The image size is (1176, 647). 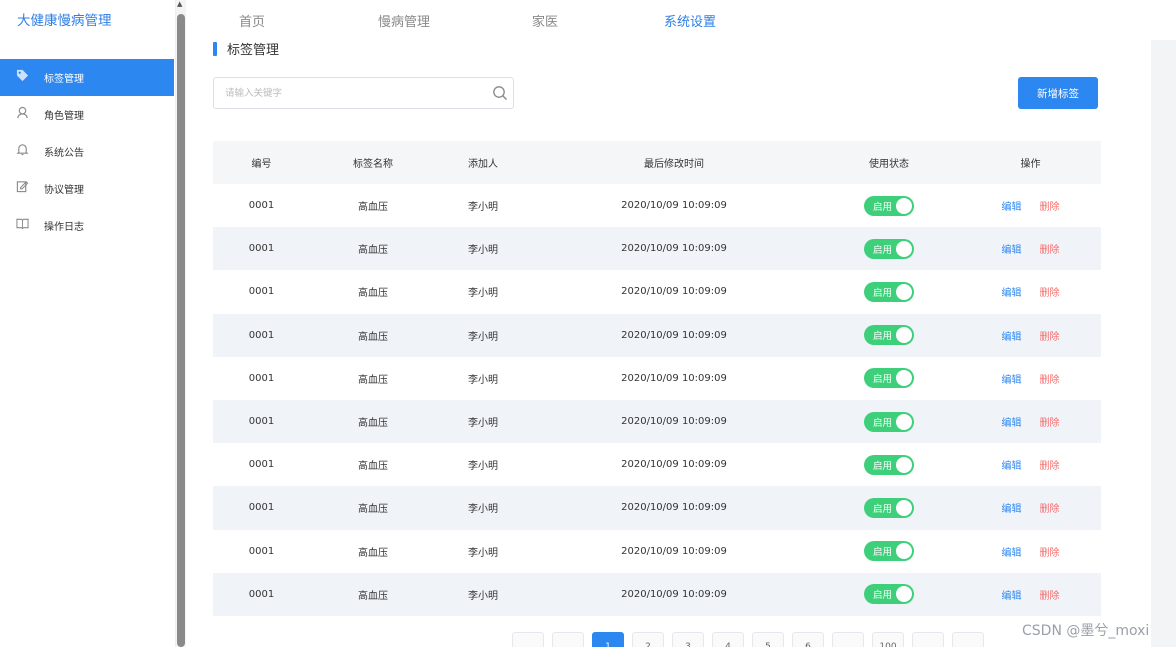 What do you see at coordinates (87, 151) in the screenshot?
I see `sidebar-item-announcements: 系统公告` at bounding box center [87, 151].